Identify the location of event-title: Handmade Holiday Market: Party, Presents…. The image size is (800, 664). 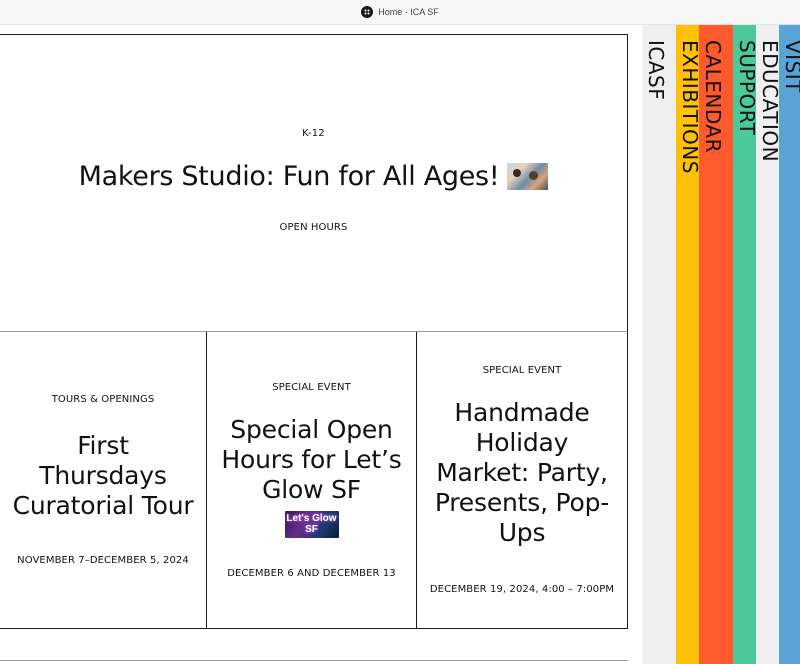
(522, 473).